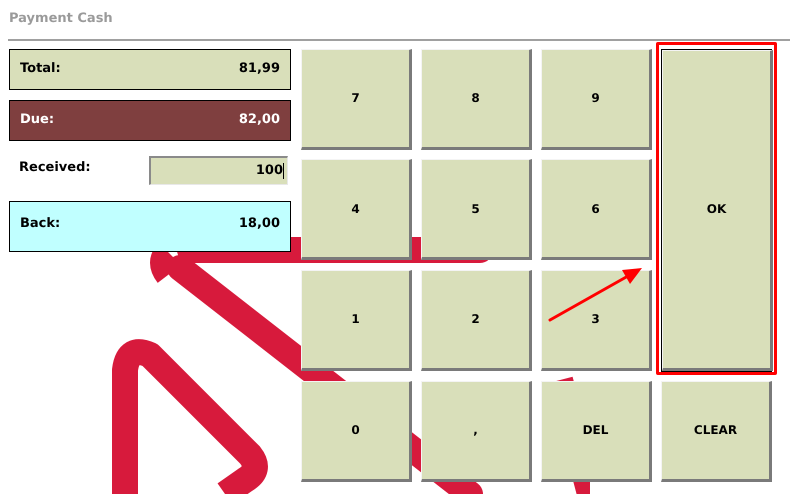  I want to click on keypad-button: 3, so click(596, 320).